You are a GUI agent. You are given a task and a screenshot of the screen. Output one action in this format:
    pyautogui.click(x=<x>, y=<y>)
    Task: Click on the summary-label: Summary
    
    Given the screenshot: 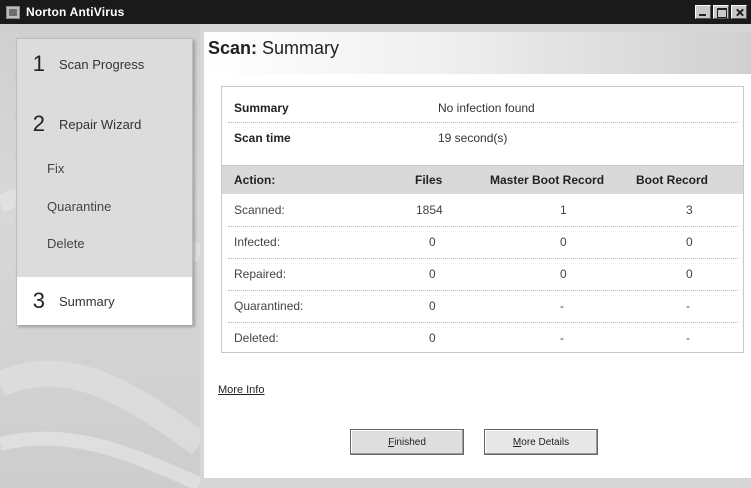 What is the action you would take?
    pyautogui.click(x=261, y=108)
    